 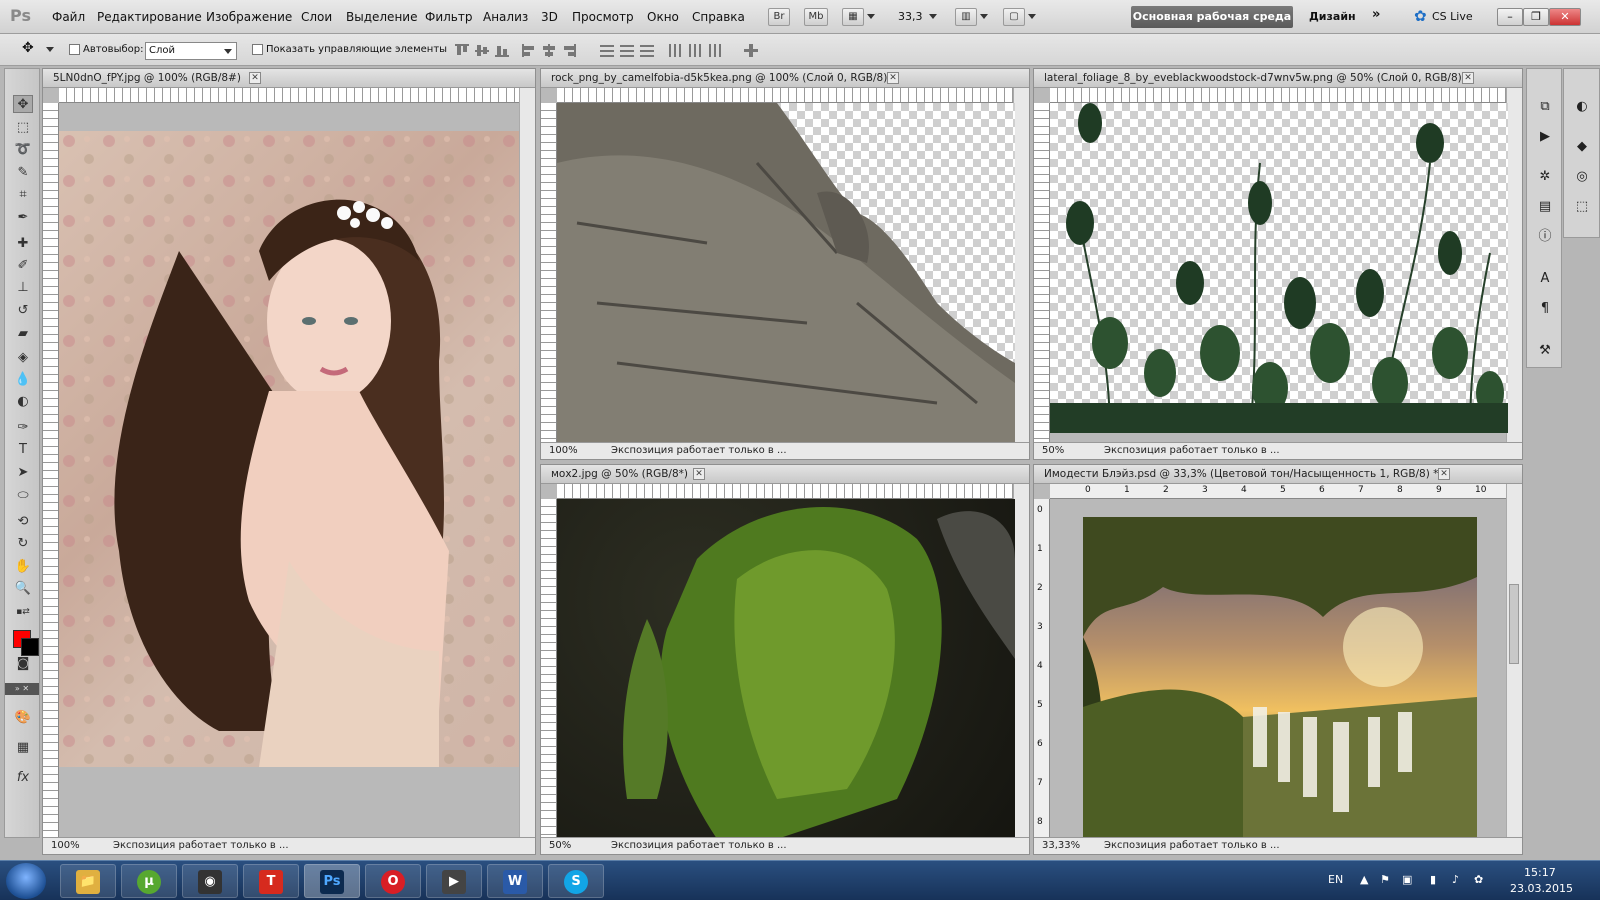 I want to click on auto-align-layers-icon, so click(x=751, y=50).